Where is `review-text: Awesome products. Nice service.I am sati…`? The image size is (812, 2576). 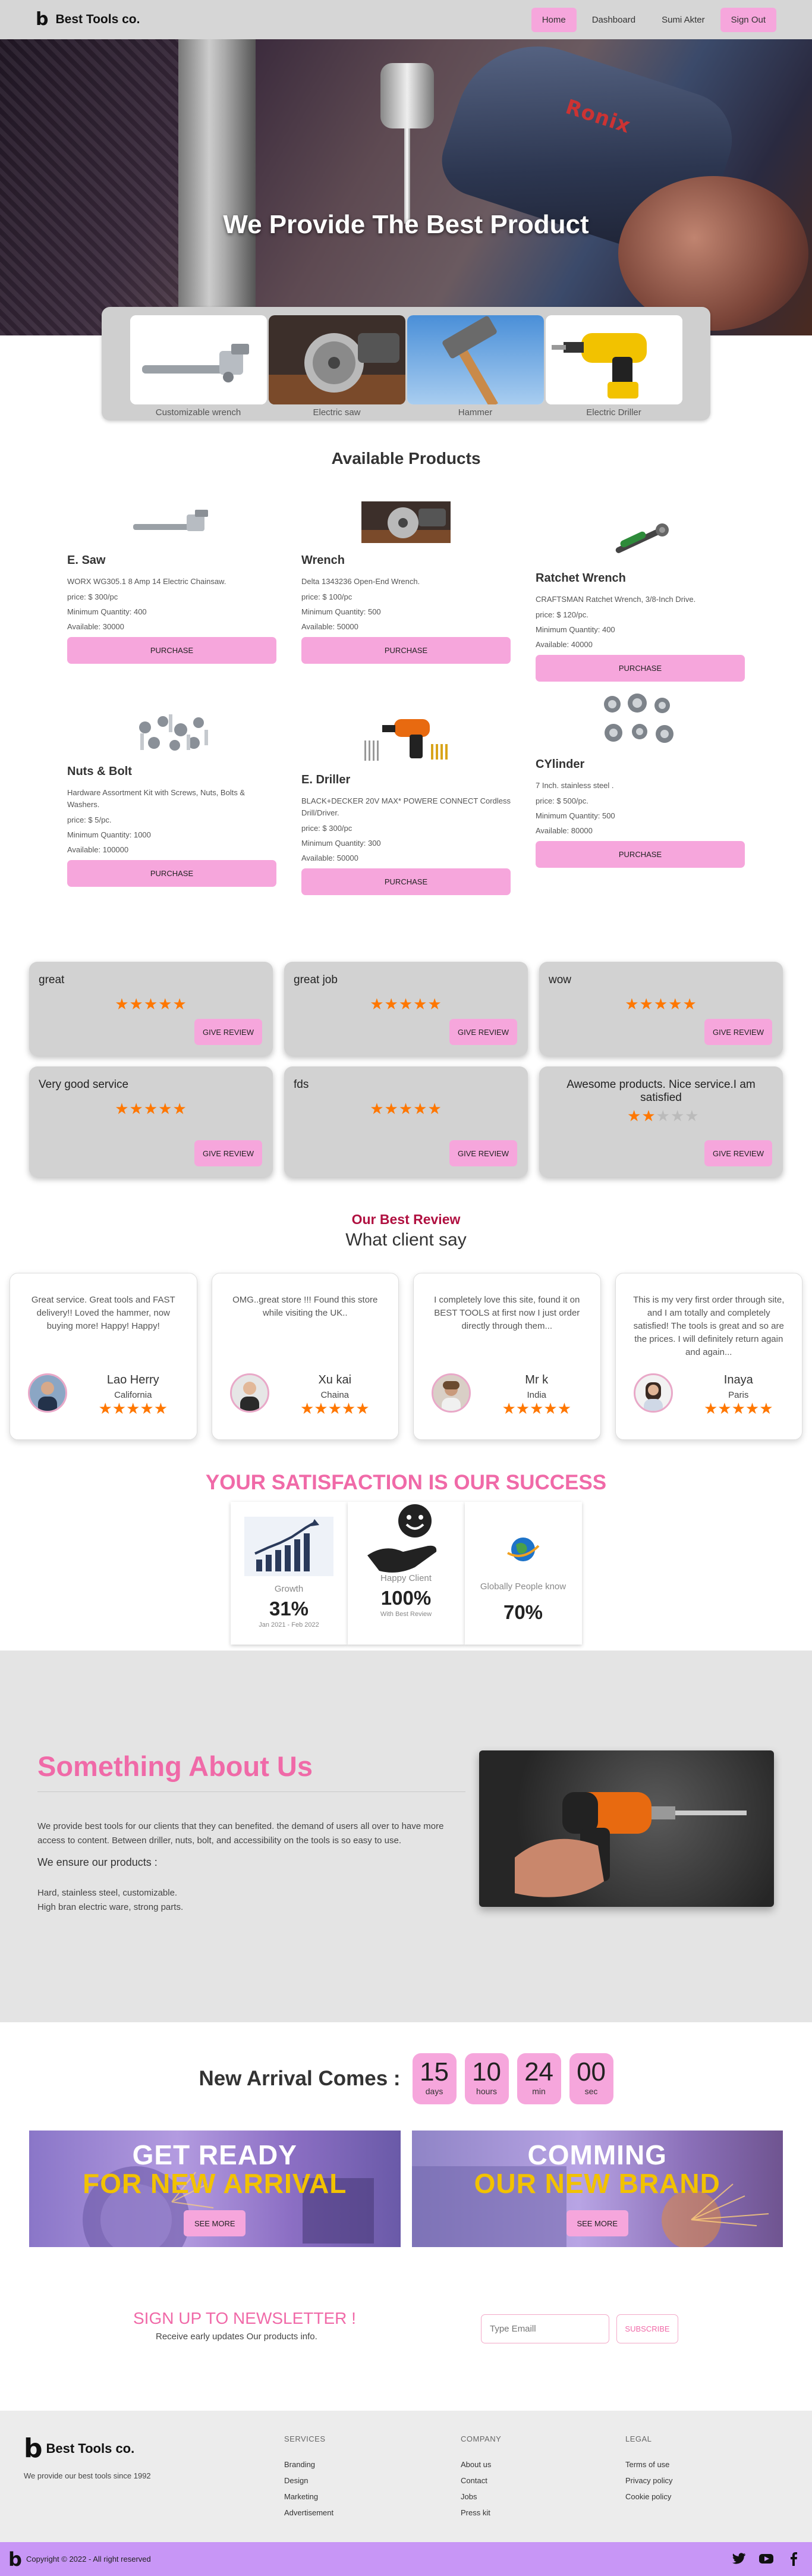 review-text: Awesome products. Nice service.I am sati… is located at coordinates (661, 1091).